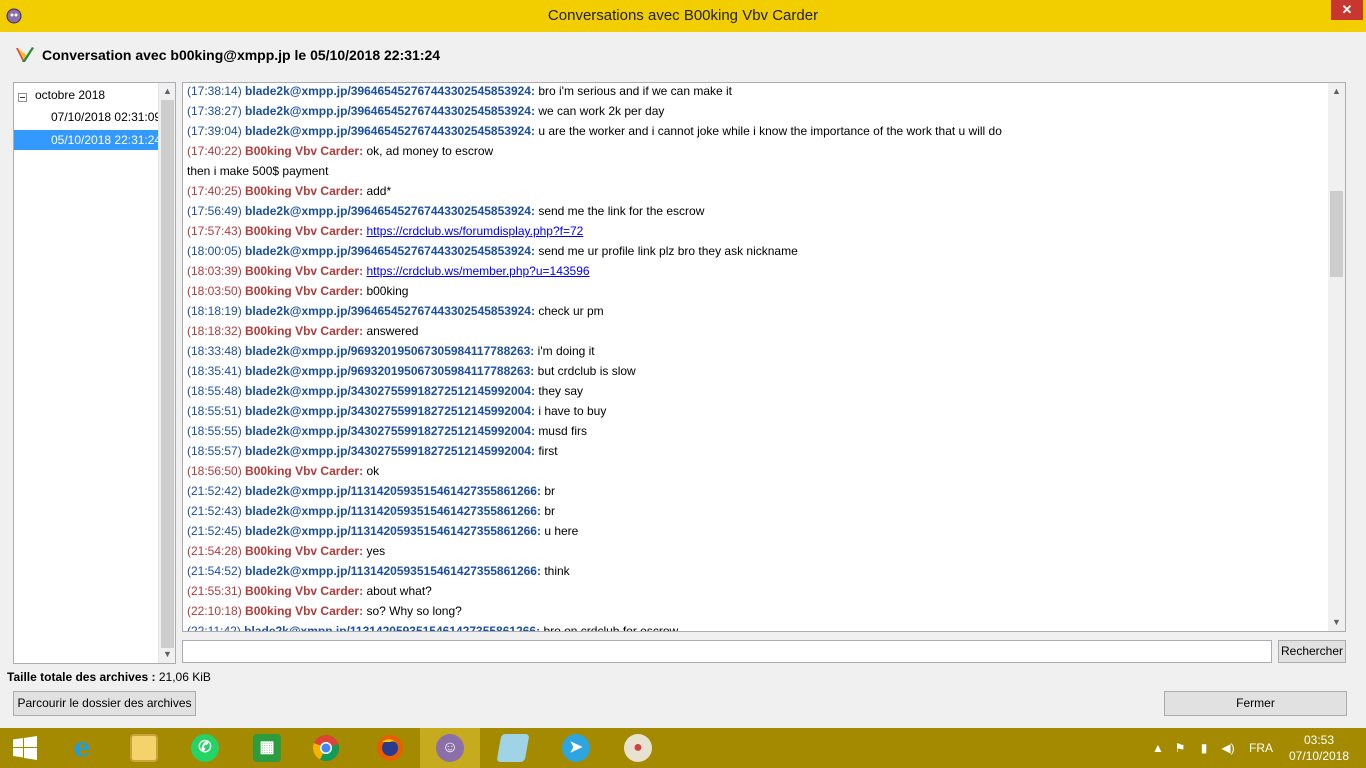 This screenshot has width=1366, height=768. What do you see at coordinates (477, 271) in the screenshot?
I see `message-link: https://crdclub.ws/member.php?u=143596` at bounding box center [477, 271].